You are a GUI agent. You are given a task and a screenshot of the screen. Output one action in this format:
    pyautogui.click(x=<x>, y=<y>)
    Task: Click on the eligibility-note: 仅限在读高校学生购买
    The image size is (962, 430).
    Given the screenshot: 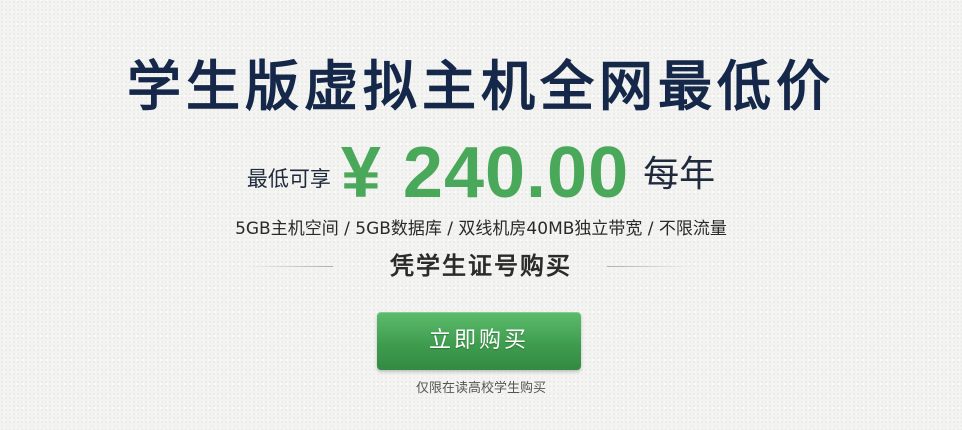 What is the action you would take?
    pyautogui.click(x=480, y=388)
    